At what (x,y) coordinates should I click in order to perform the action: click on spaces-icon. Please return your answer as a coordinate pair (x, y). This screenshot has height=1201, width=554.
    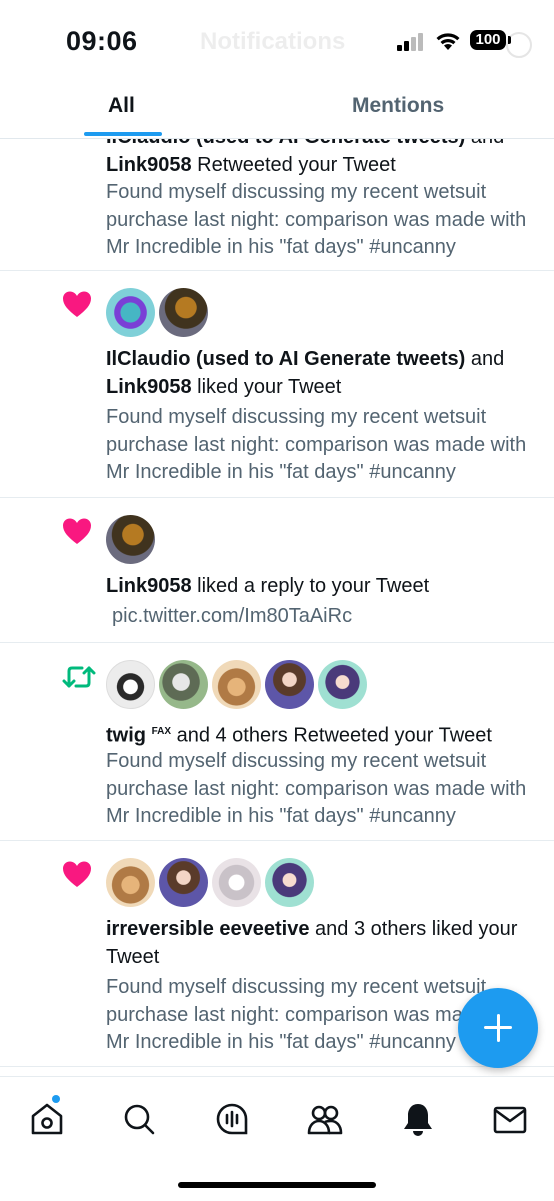
    Looking at the image, I should click on (232, 1119).